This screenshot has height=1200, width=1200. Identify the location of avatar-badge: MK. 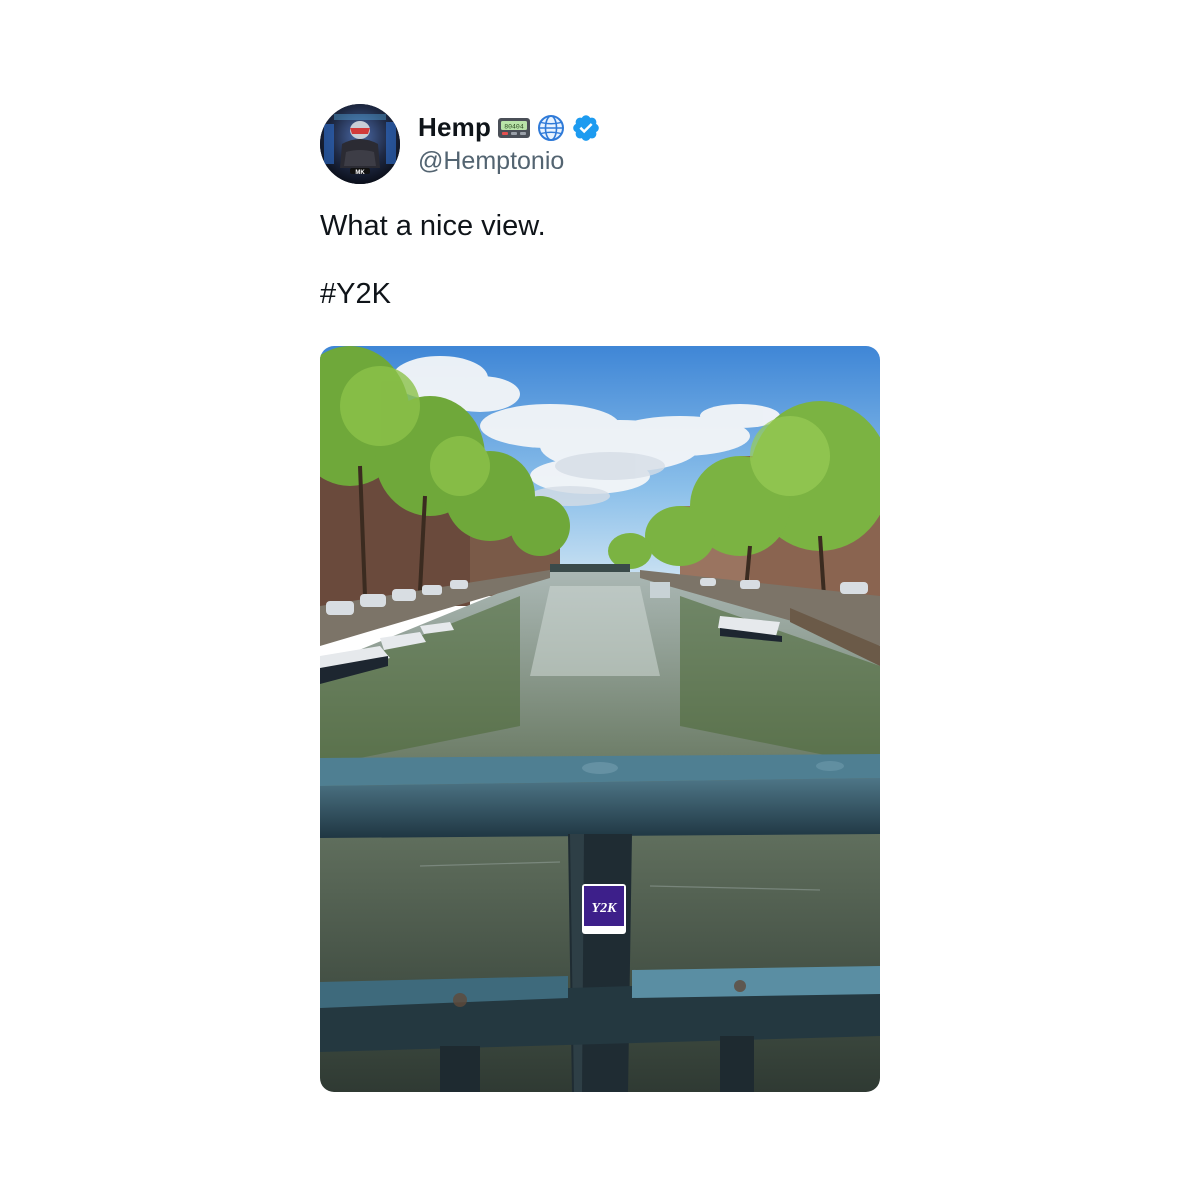
(360, 173).